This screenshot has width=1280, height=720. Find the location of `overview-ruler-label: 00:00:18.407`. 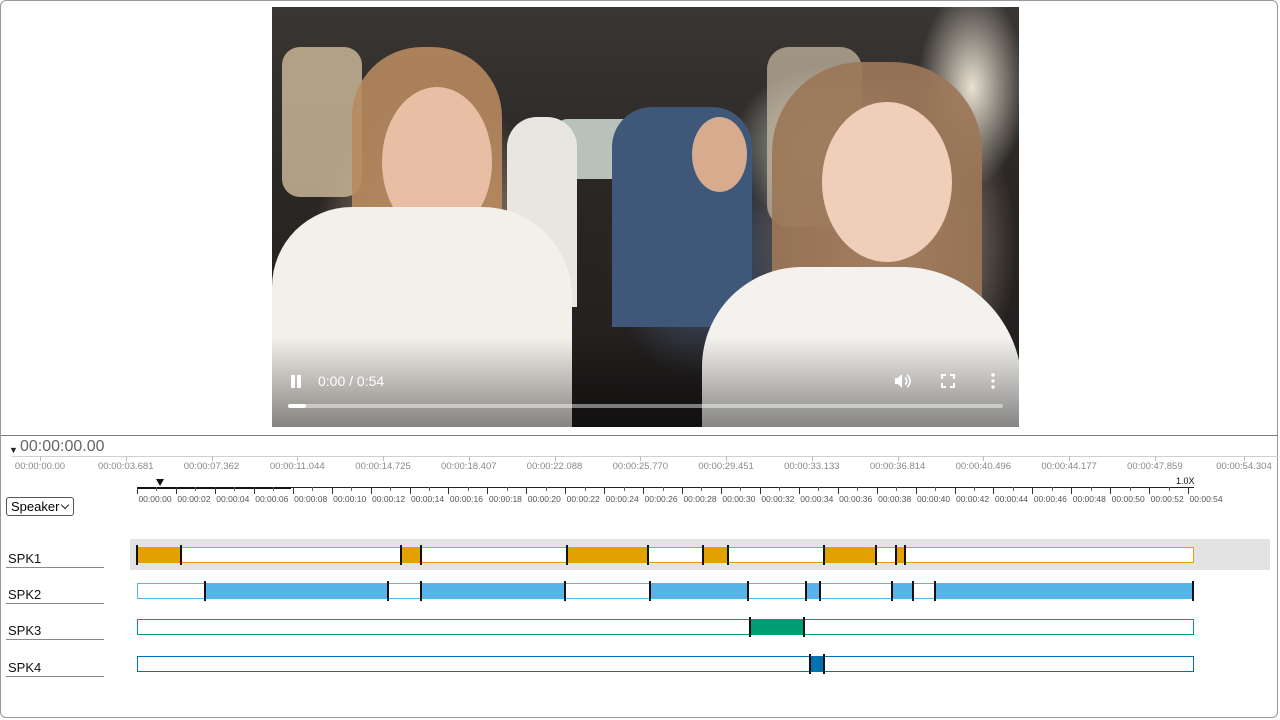

overview-ruler-label: 00:00:18.407 is located at coordinates (469, 466).